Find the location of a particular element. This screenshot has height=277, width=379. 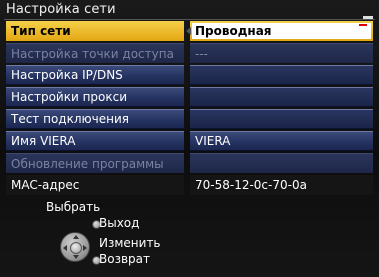

dpad-icon is located at coordinates (75, 247).